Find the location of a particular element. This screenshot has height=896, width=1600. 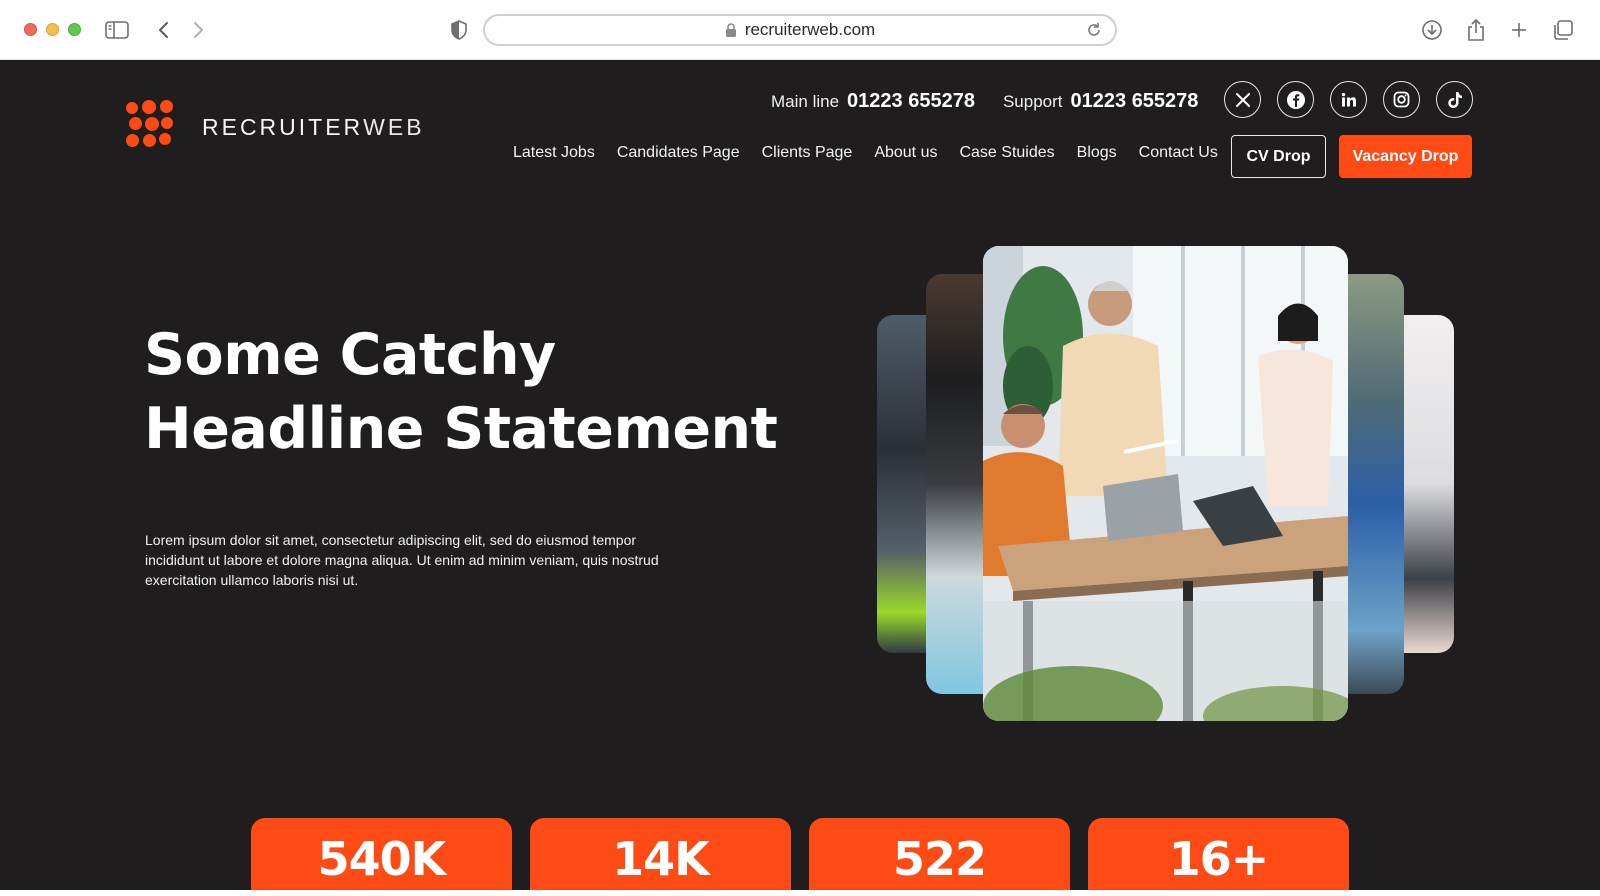

lock-icon is located at coordinates (730, 29).